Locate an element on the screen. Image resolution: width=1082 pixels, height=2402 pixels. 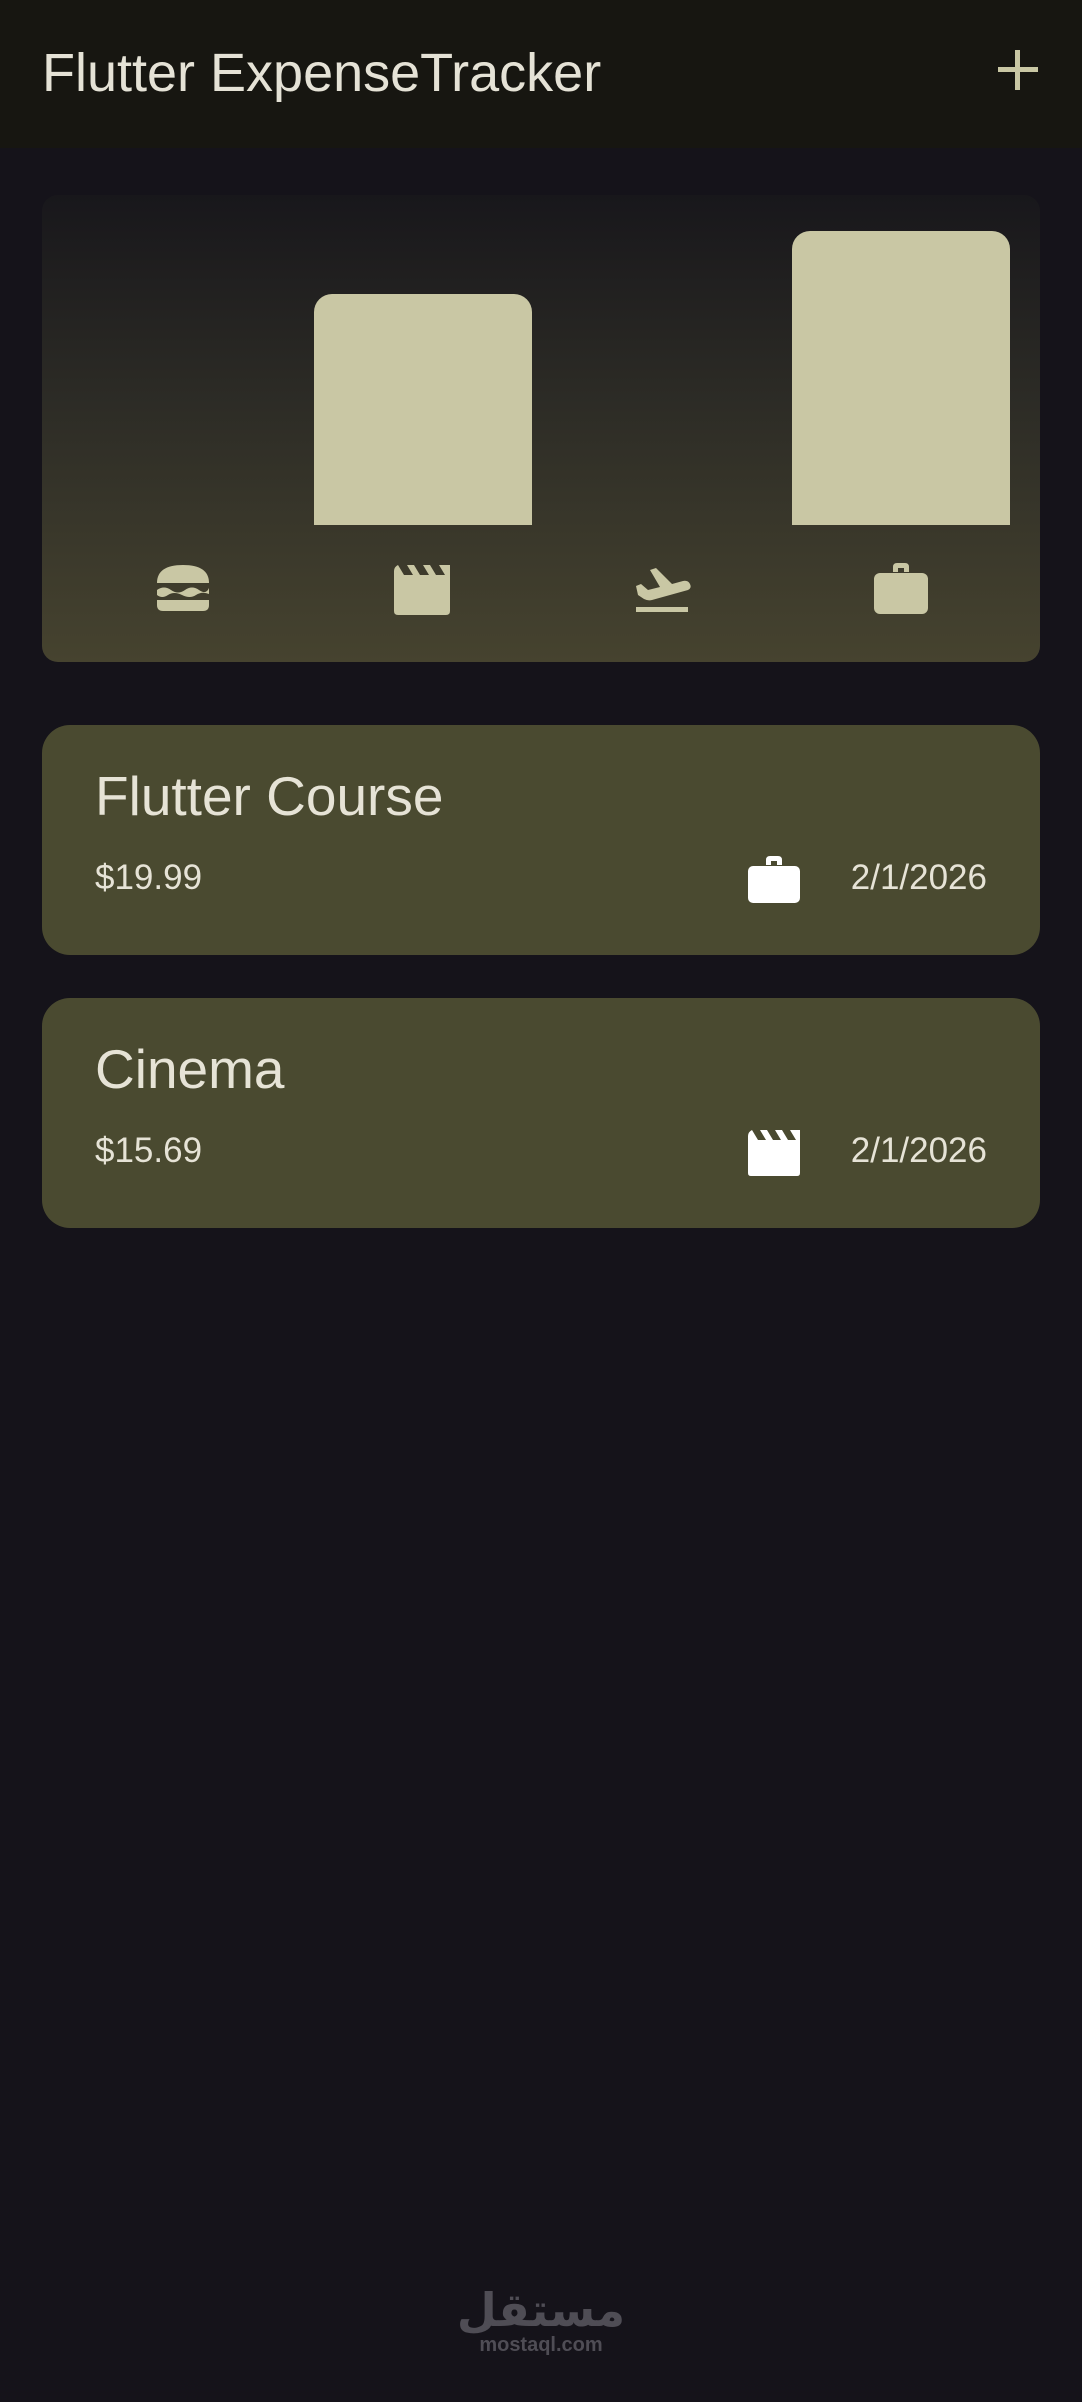
expense-amount: $19.99 is located at coordinates (149, 877).